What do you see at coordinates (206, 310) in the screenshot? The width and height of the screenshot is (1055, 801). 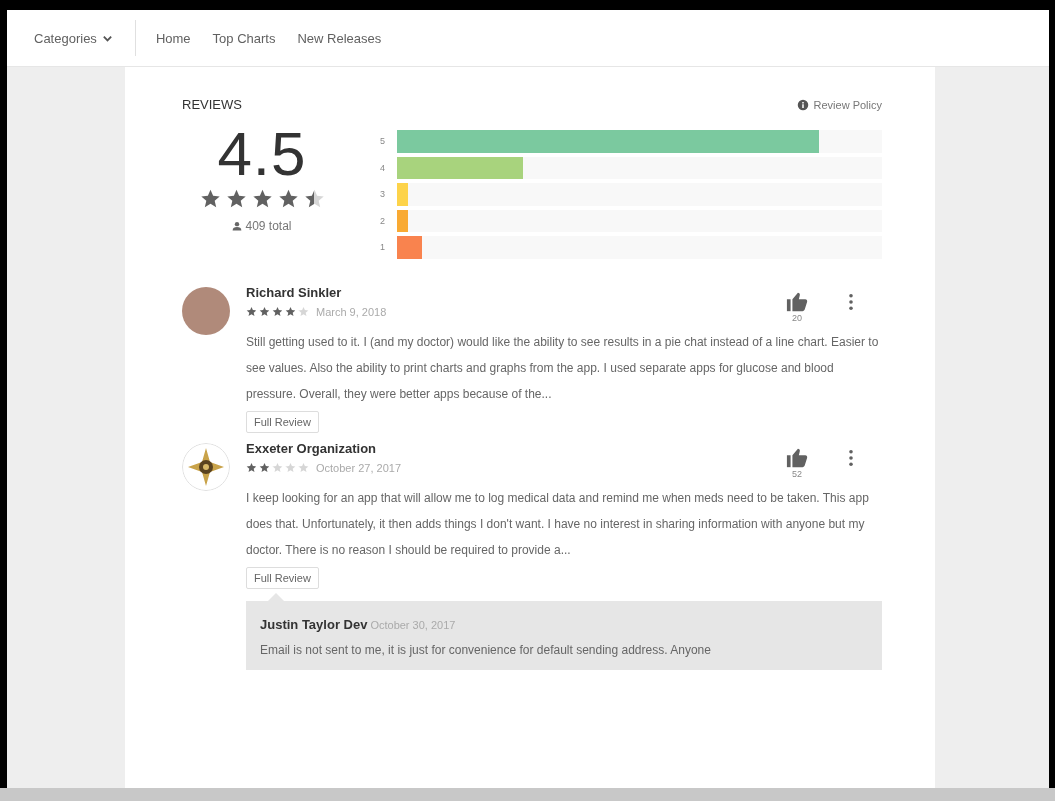 I see `avatar-photo-placeholder` at bounding box center [206, 310].